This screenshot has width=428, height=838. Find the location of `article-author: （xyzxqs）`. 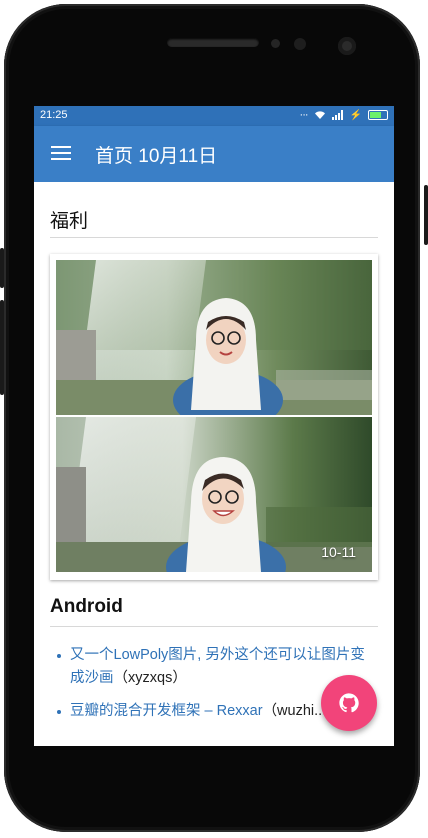

article-author: （xyzxqs） is located at coordinates (150, 678).